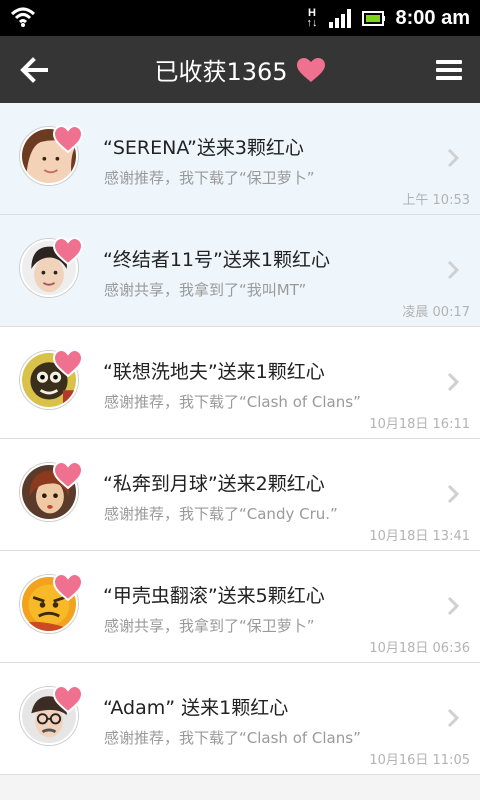 The image size is (480, 800). I want to click on item-title: “联想洗地夫”送来1颗红心, so click(214, 372).